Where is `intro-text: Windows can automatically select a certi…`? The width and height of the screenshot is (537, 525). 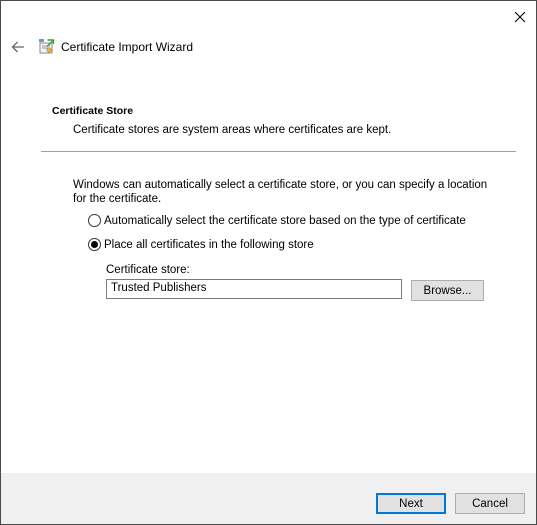
intro-text: Windows can automatically select a certi… is located at coordinates (280, 192).